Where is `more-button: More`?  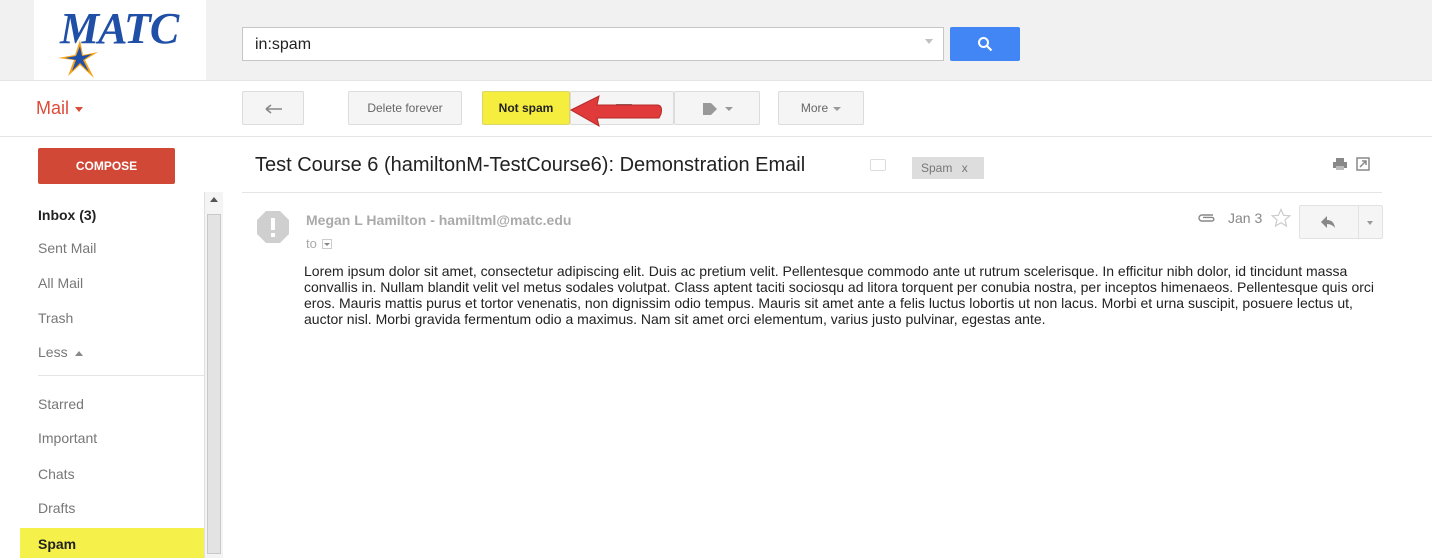 more-button: More is located at coordinates (821, 108).